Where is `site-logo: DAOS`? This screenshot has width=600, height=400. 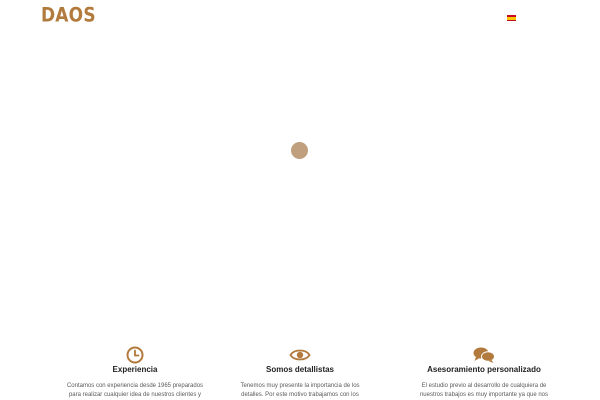 site-logo: DAOS is located at coordinates (68, 15).